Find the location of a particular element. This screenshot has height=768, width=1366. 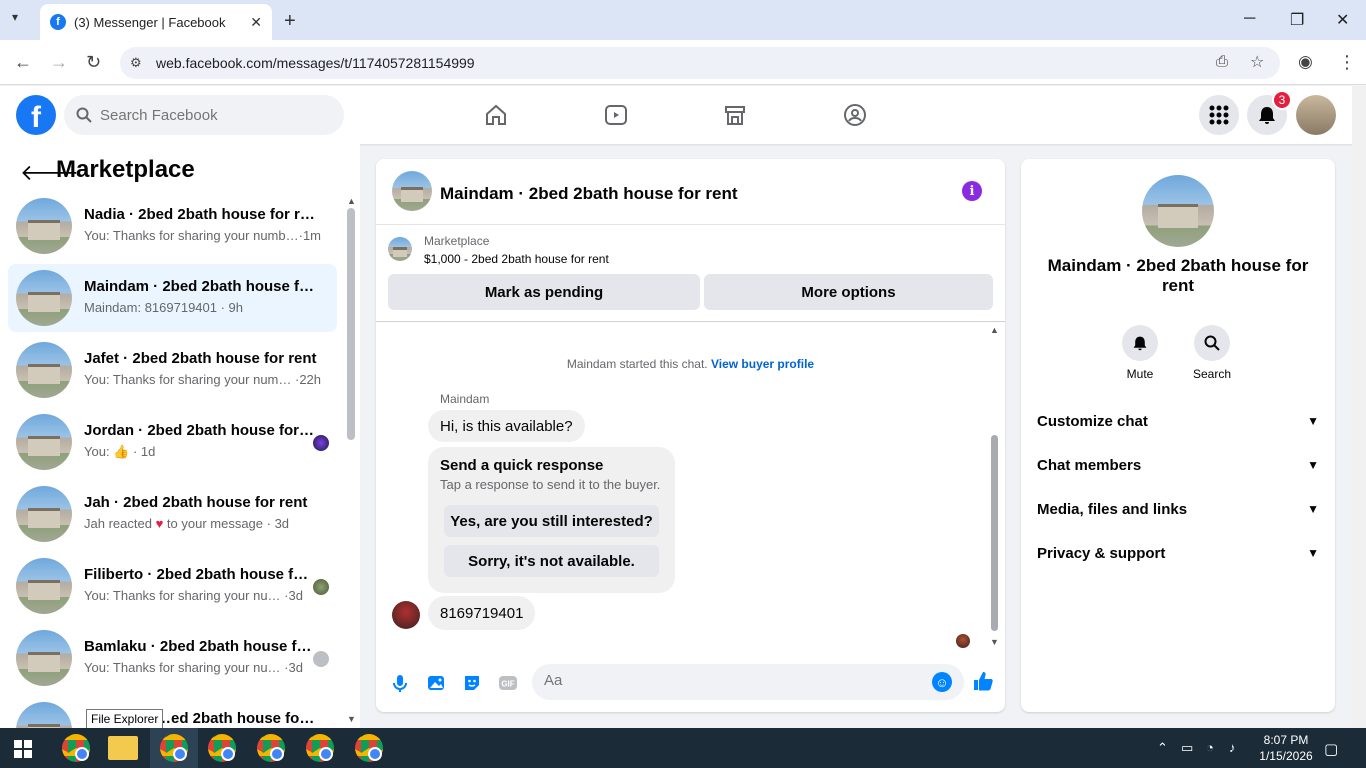

row-label: Media, files and links is located at coordinates (1112, 509).